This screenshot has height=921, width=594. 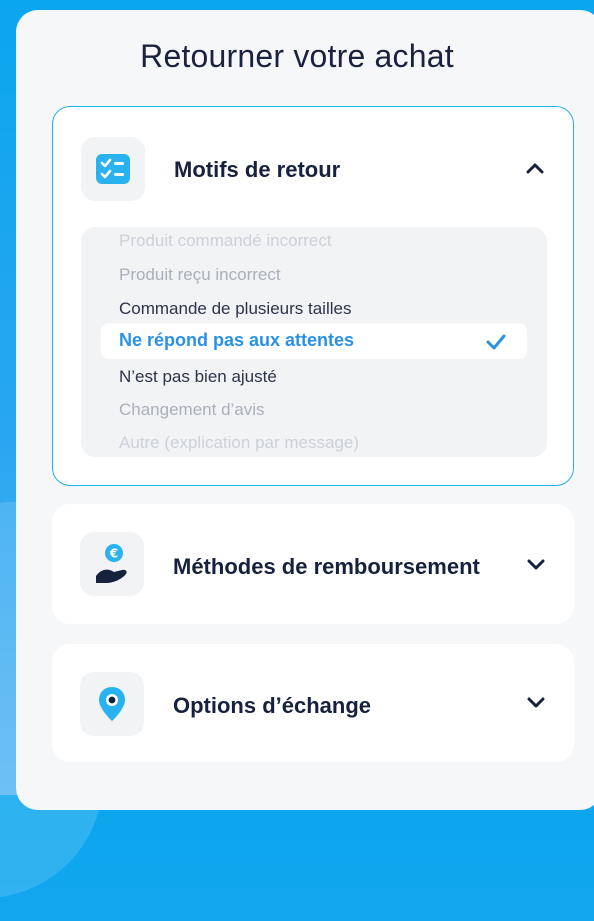 I want to click on section-title-return-reasons: Motifs de retour, so click(x=257, y=170).